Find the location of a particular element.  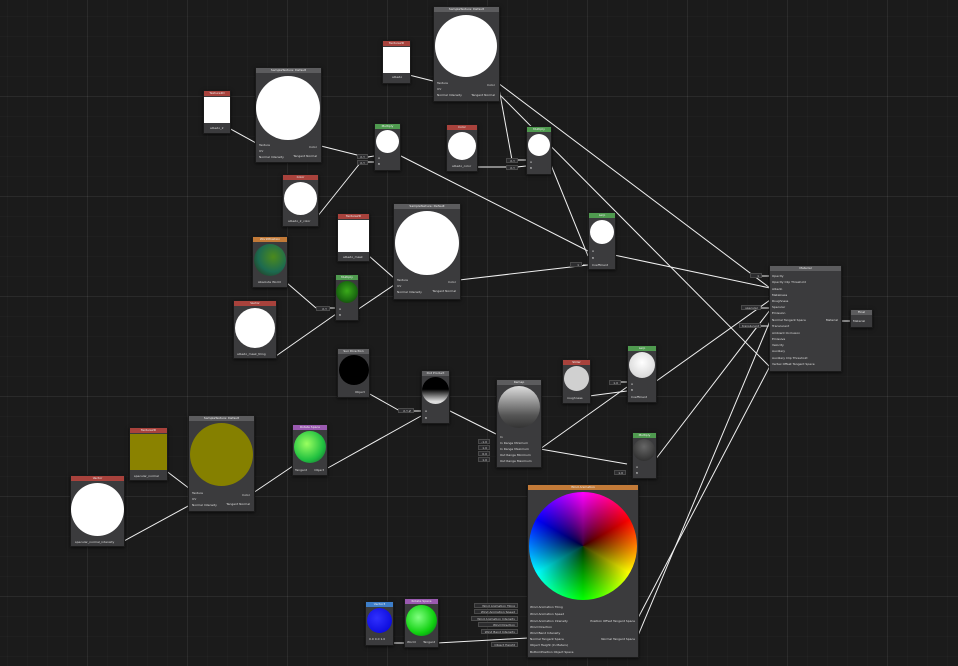

input-world: World is located at coordinates (411, 642).